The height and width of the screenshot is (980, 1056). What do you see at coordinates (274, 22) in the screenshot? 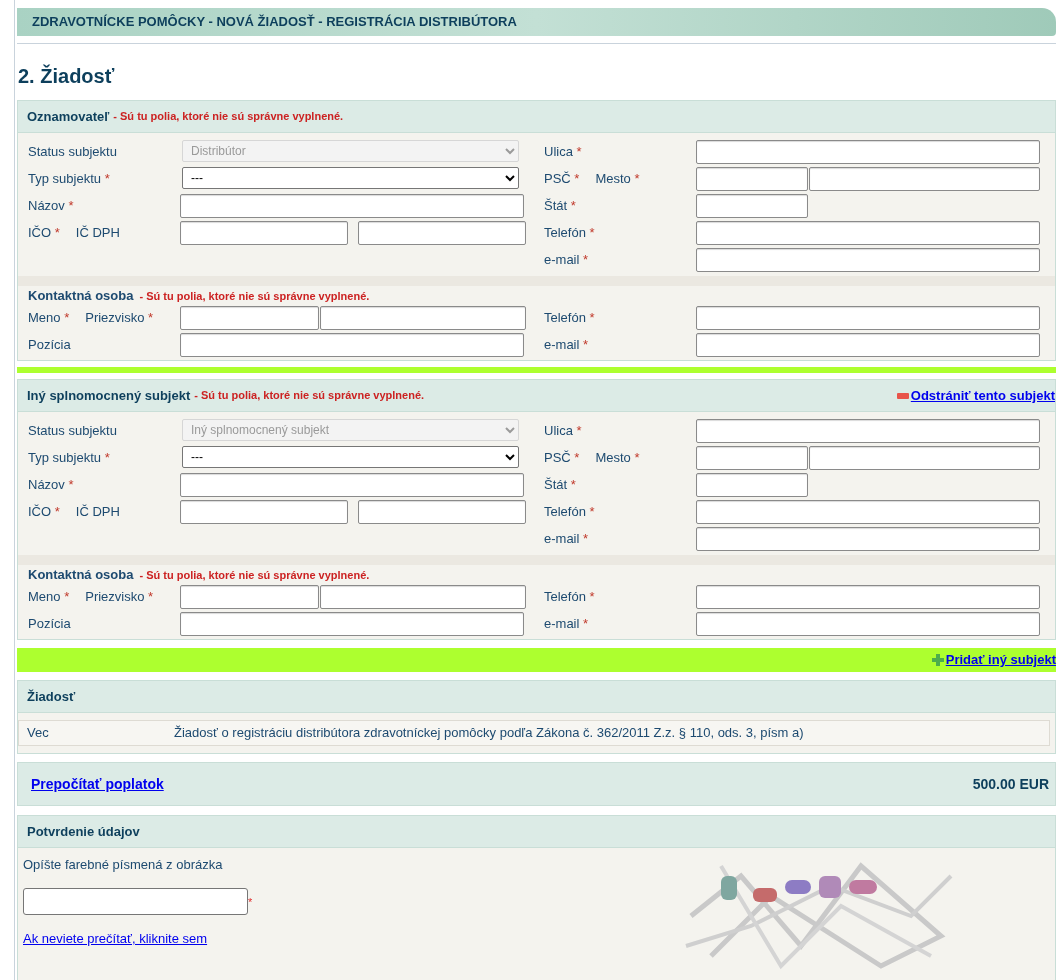
I see `page-title: ZDRAVOTNÍCKE POMÔCKY - NOVÁ ŽIADOSŤ - REGISTRÁCIA DISTRIBÚTORA` at bounding box center [274, 22].